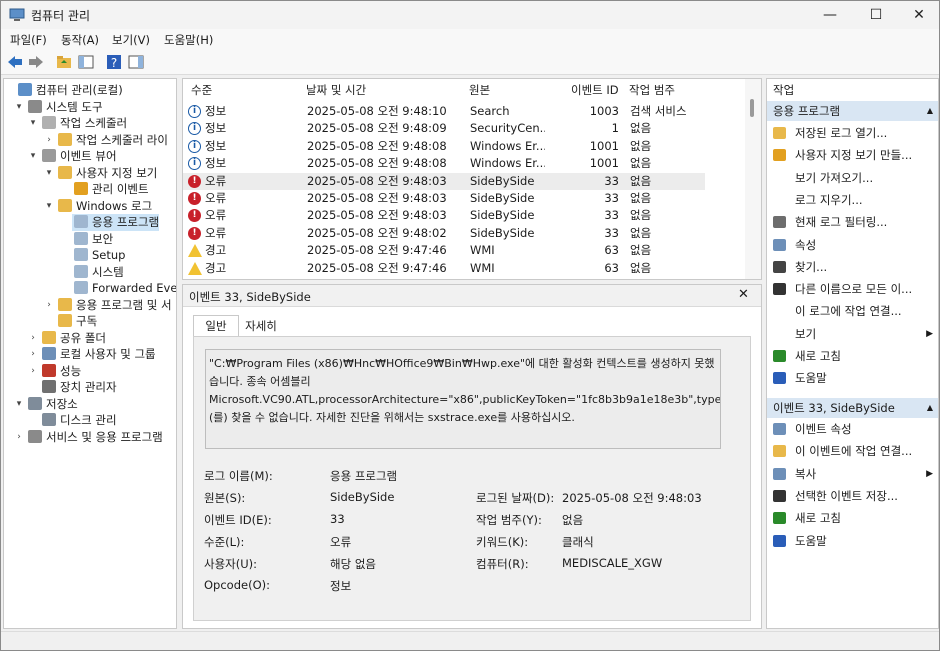 The image size is (940, 651). What do you see at coordinates (336, 90) in the screenshot?
I see `col-datetime-header: 날짜 및 시간` at bounding box center [336, 90].